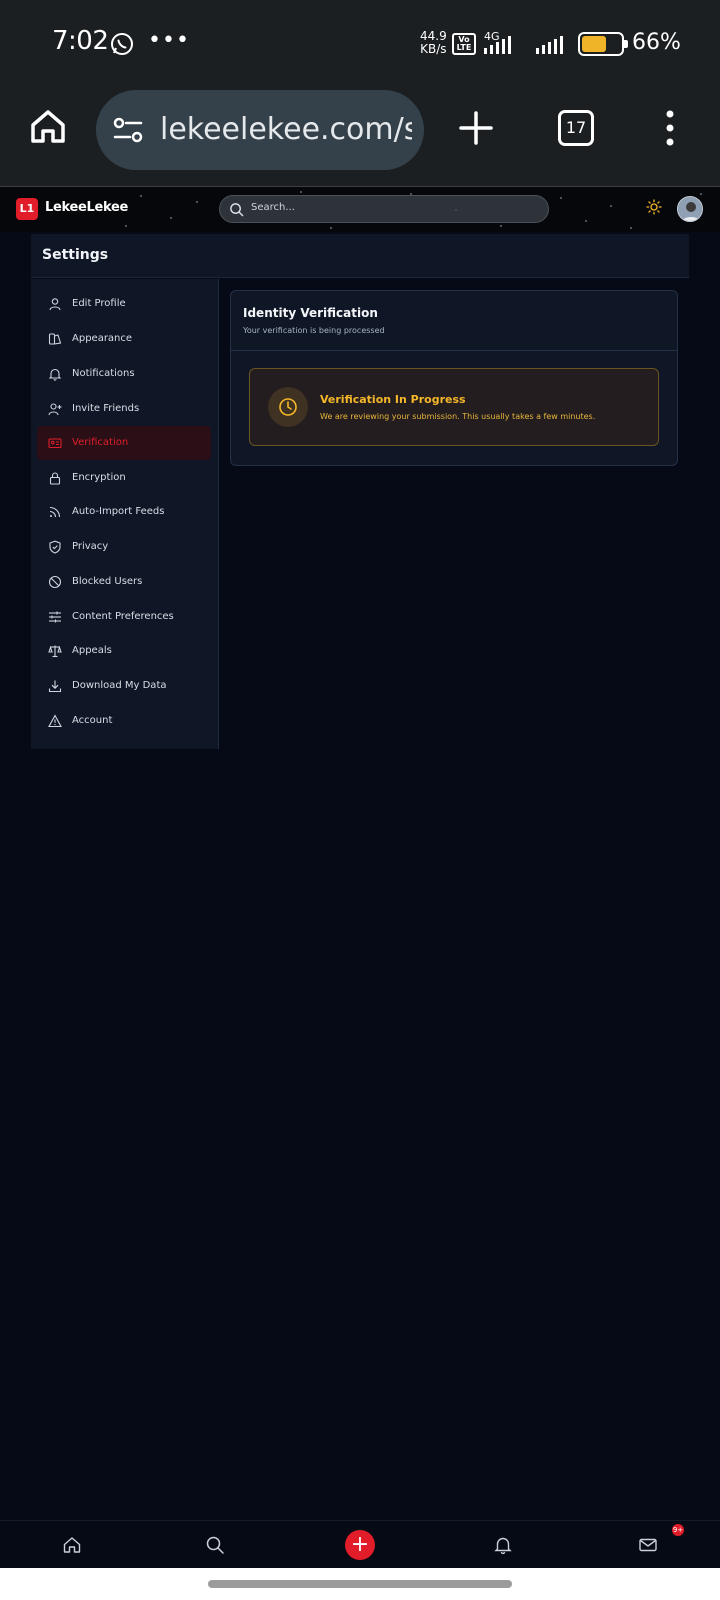 The width and height of the screenshot is (720, 1600). I want to click on card-subtitle: Your verification is being processed, so click(314, 330).